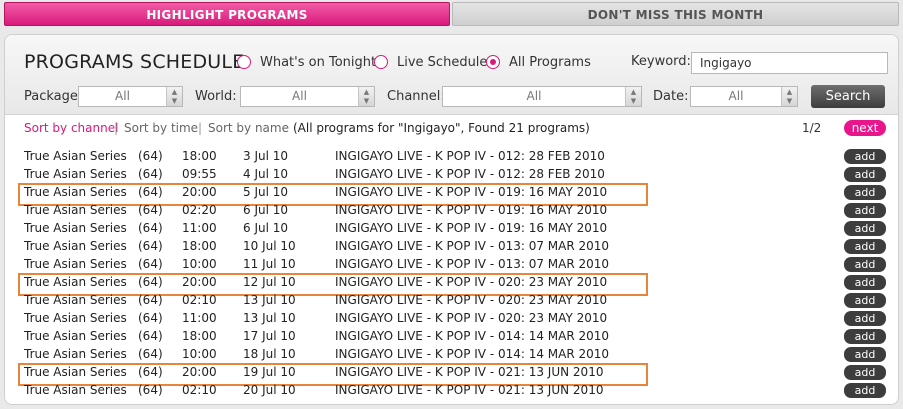  I want to click on world-label: World:, so click(216, 96).